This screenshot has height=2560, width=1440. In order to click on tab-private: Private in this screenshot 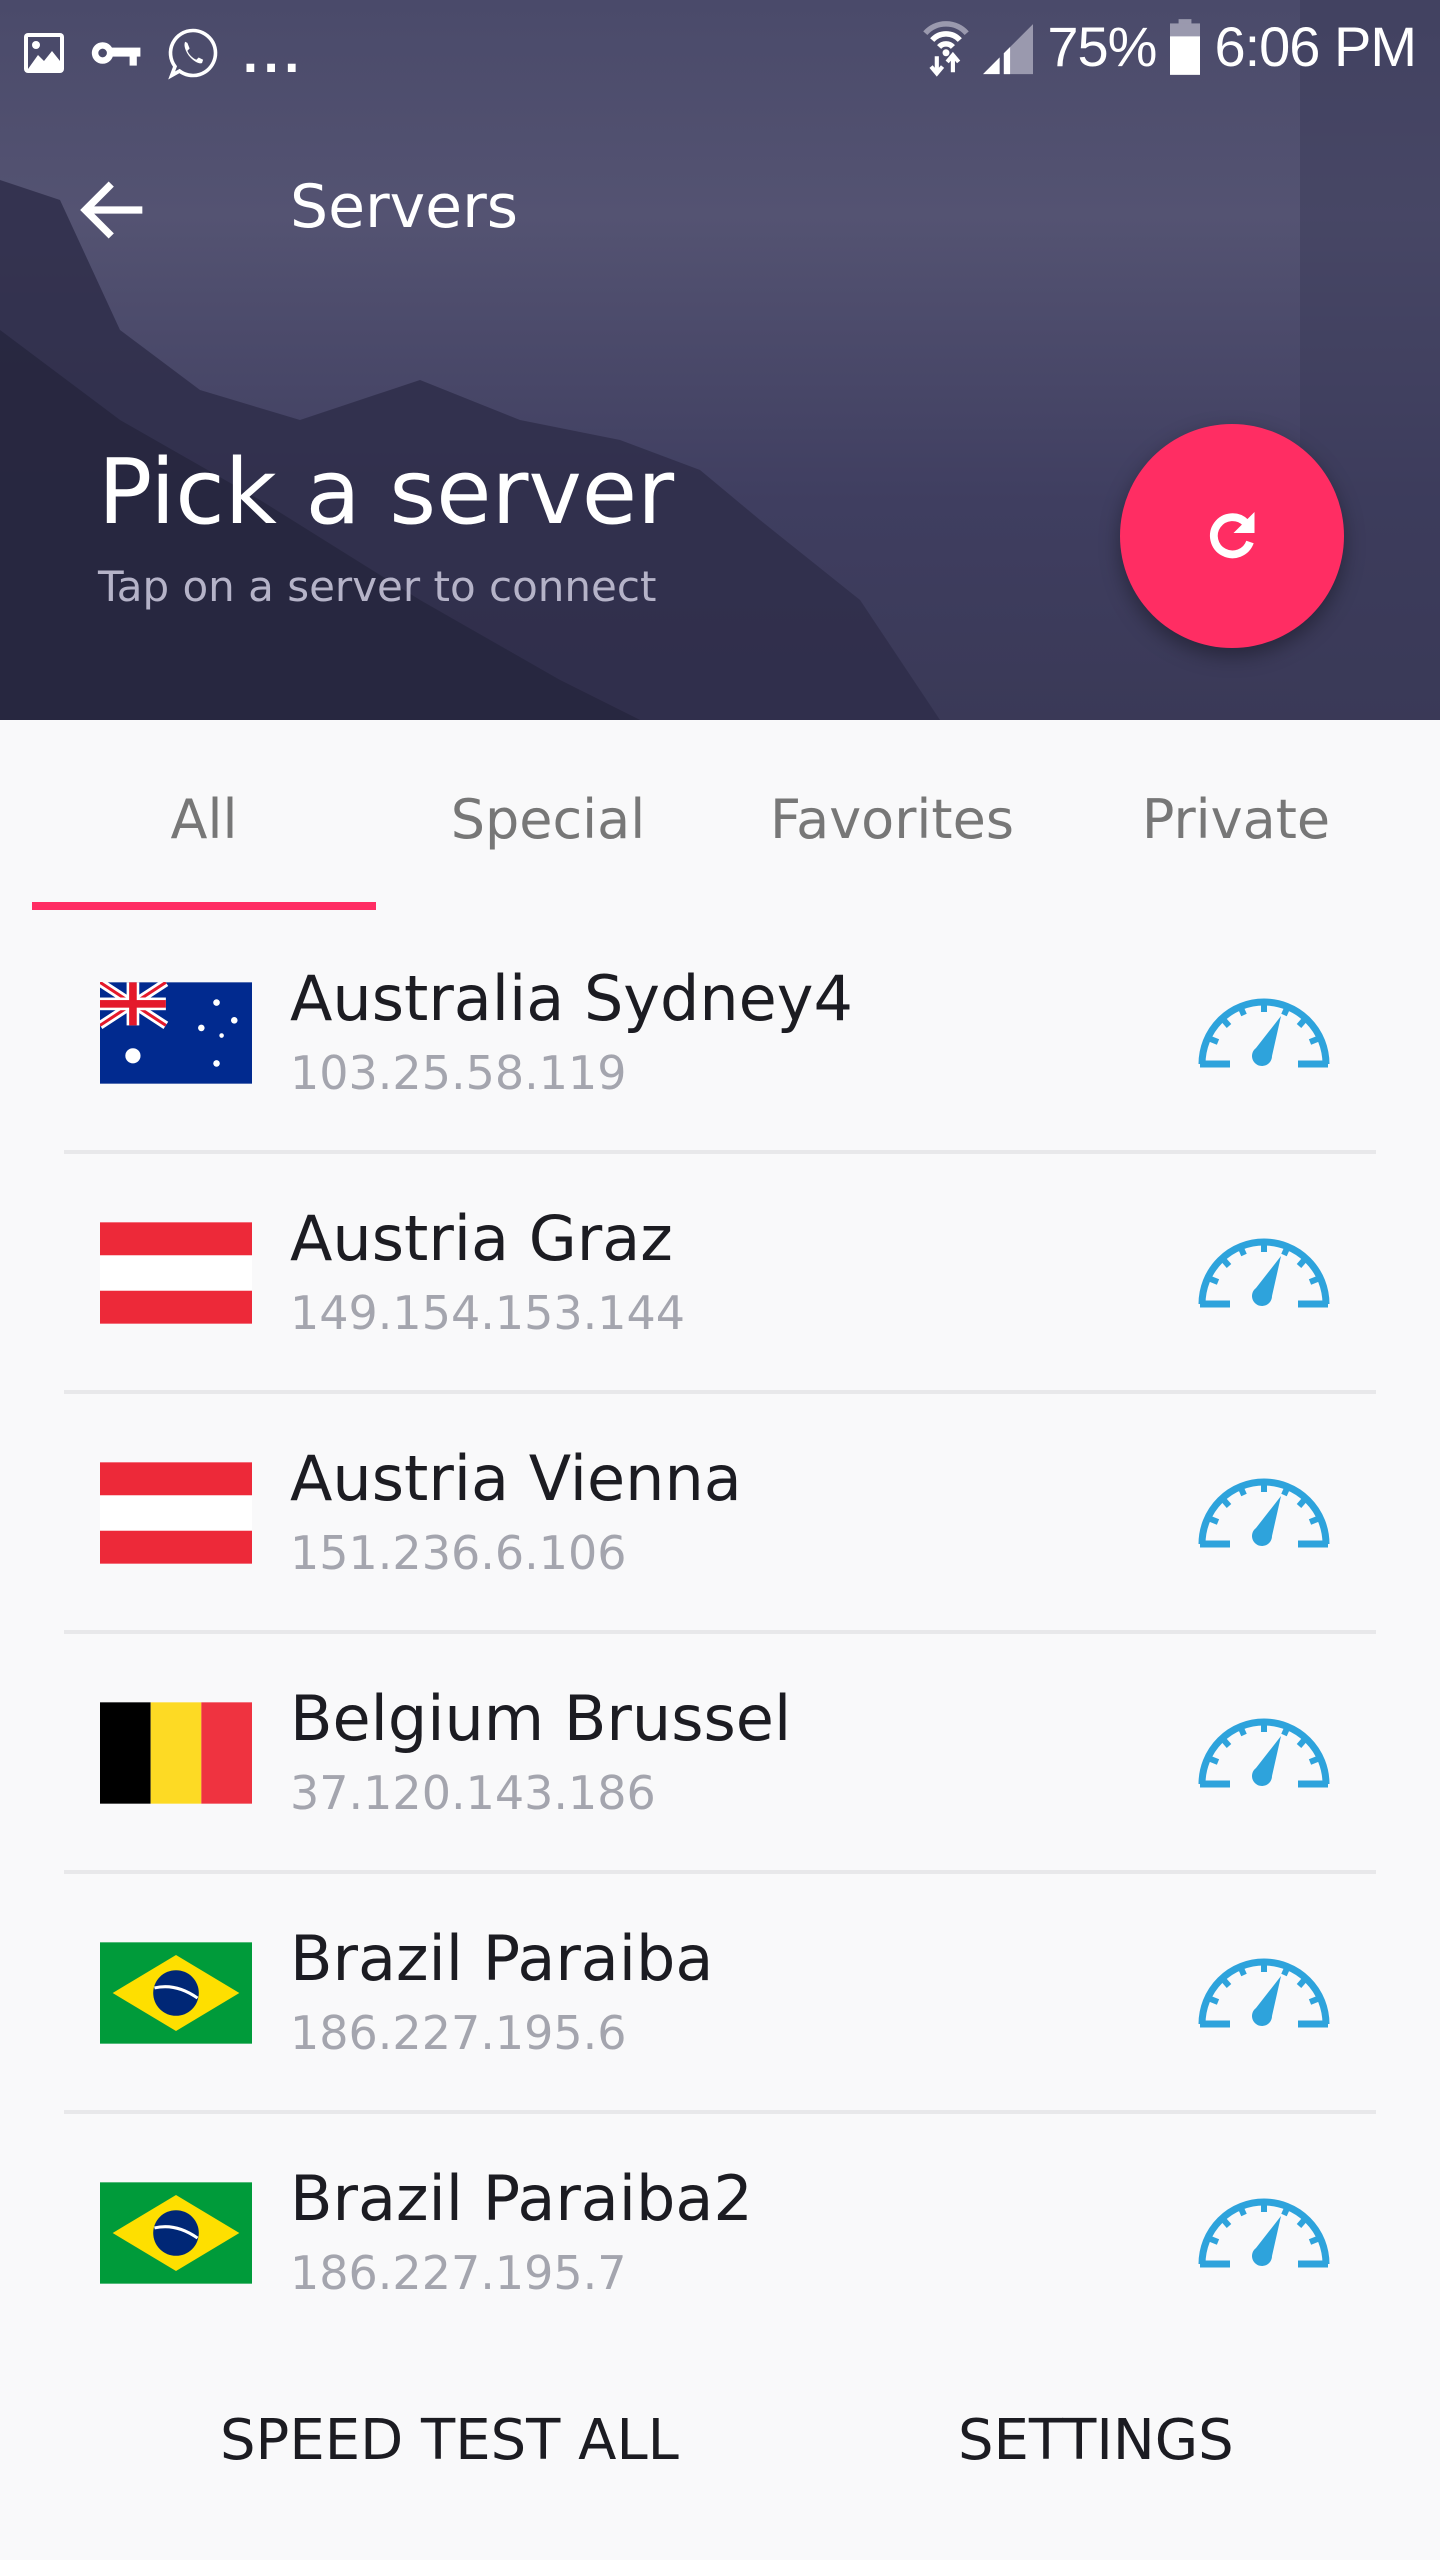, I will do `click(1236, 819)`.